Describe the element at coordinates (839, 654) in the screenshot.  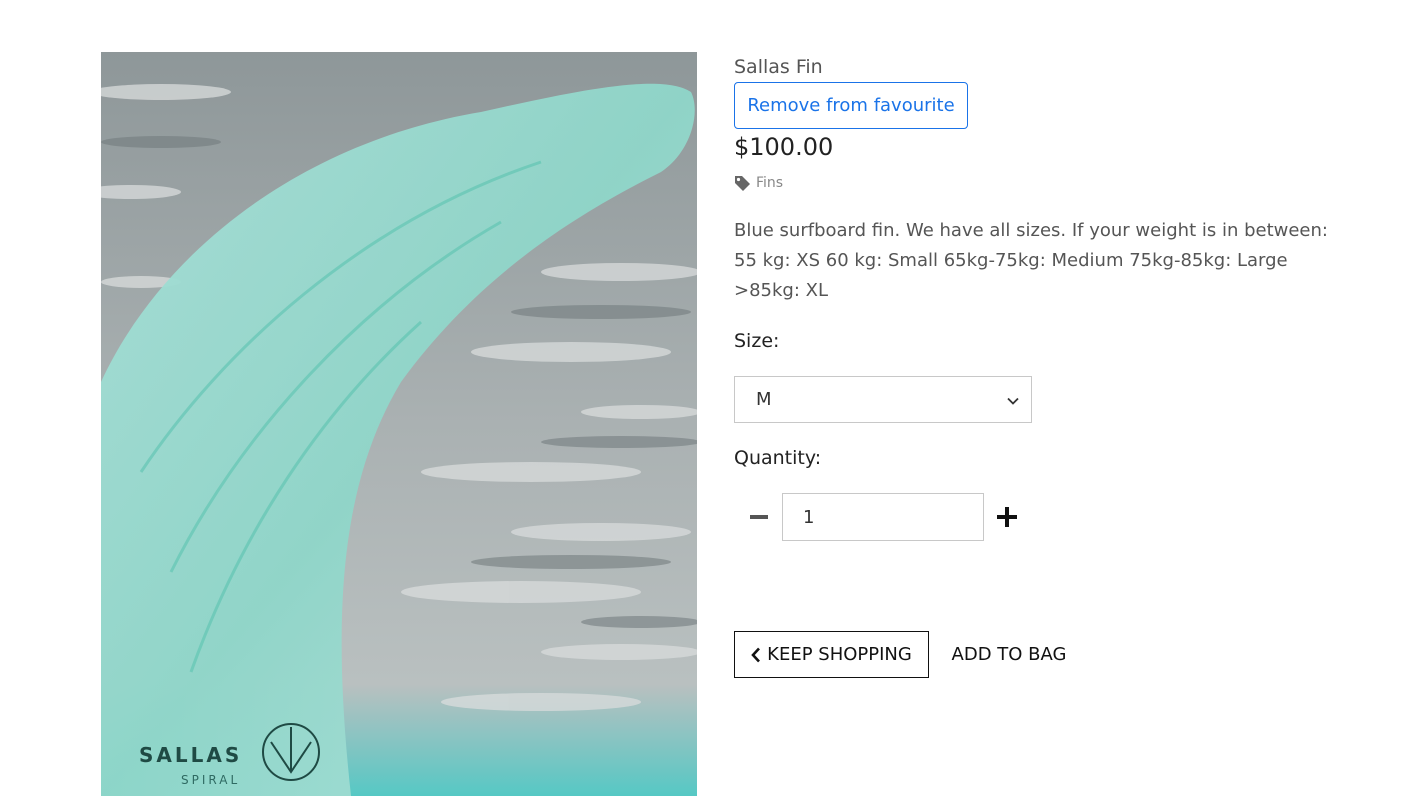
I see `keep-shopping-label: KEEP SHOPPING` at that location.